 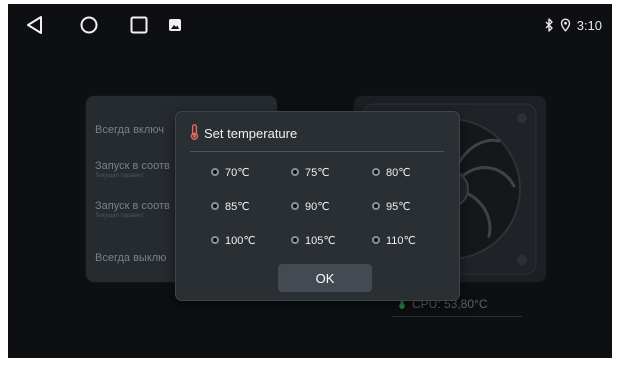 What do you see at coordinates (589, 25) in the screenshot?
I see `status-time: 3:10` at bounding box center [589, 25].